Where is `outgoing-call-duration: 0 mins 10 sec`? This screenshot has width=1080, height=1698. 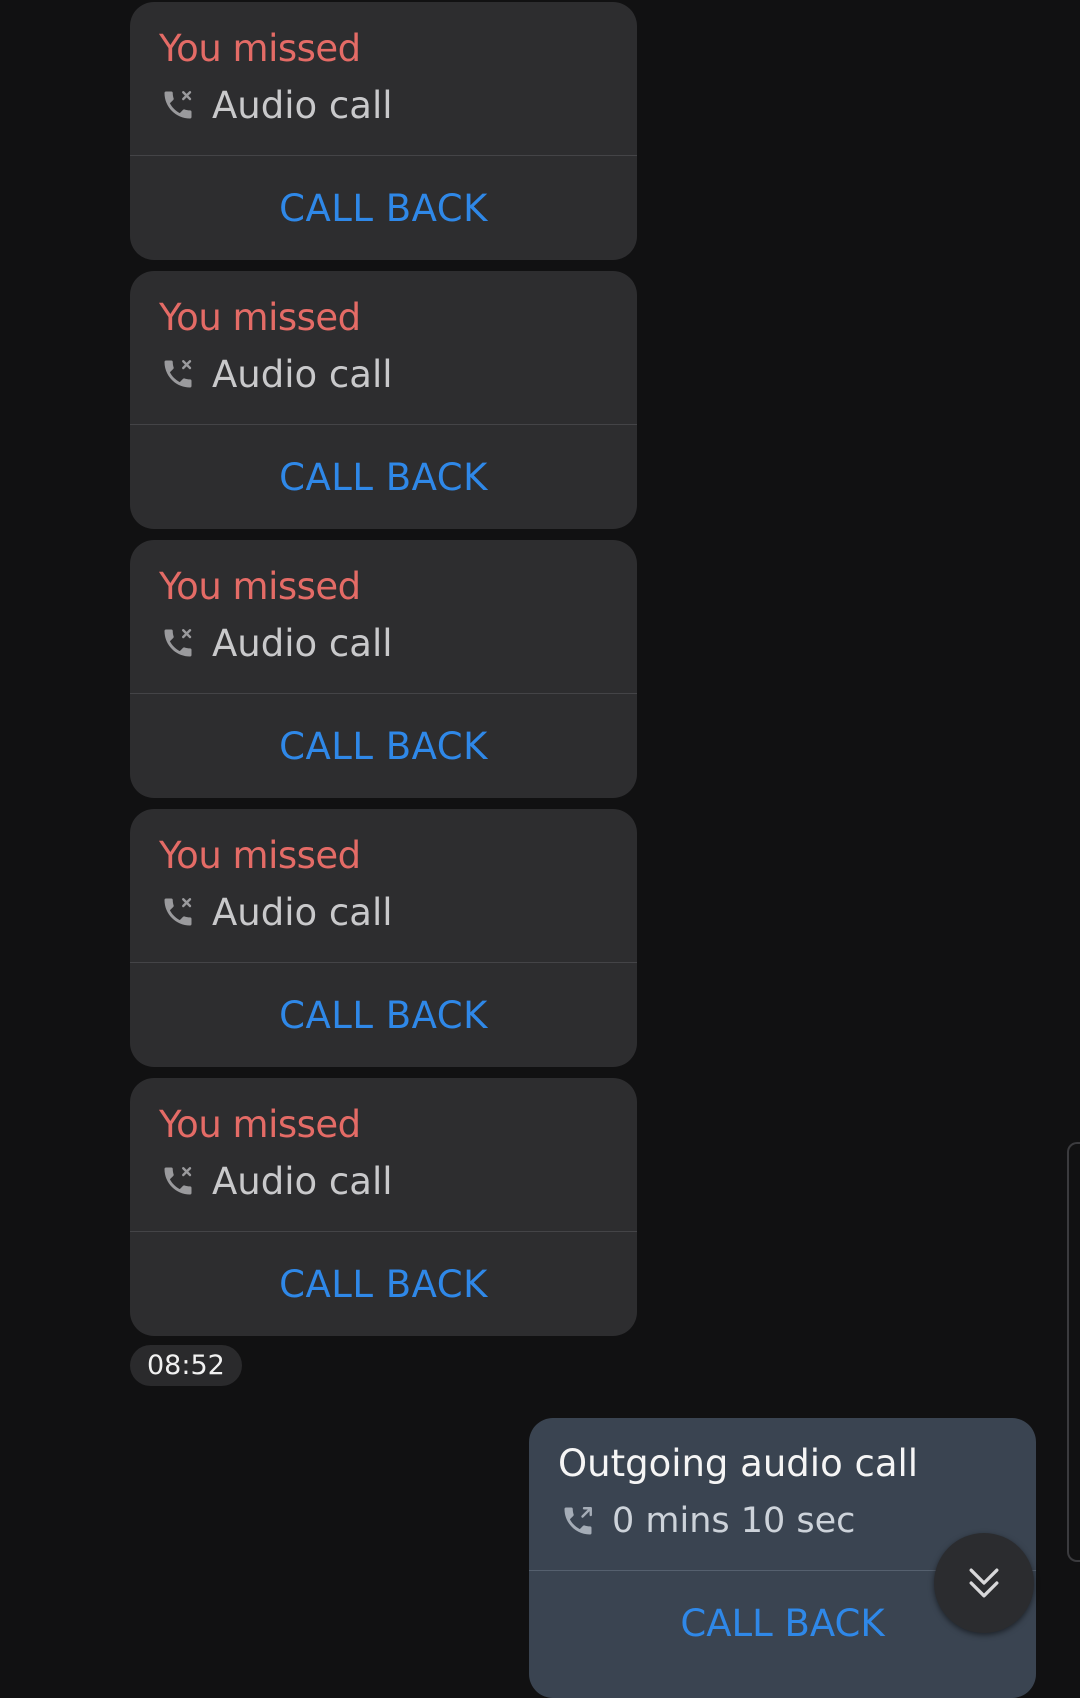
outgoing-call-duration: 0 mins 10 sec is located at coordinates (734, 1521).